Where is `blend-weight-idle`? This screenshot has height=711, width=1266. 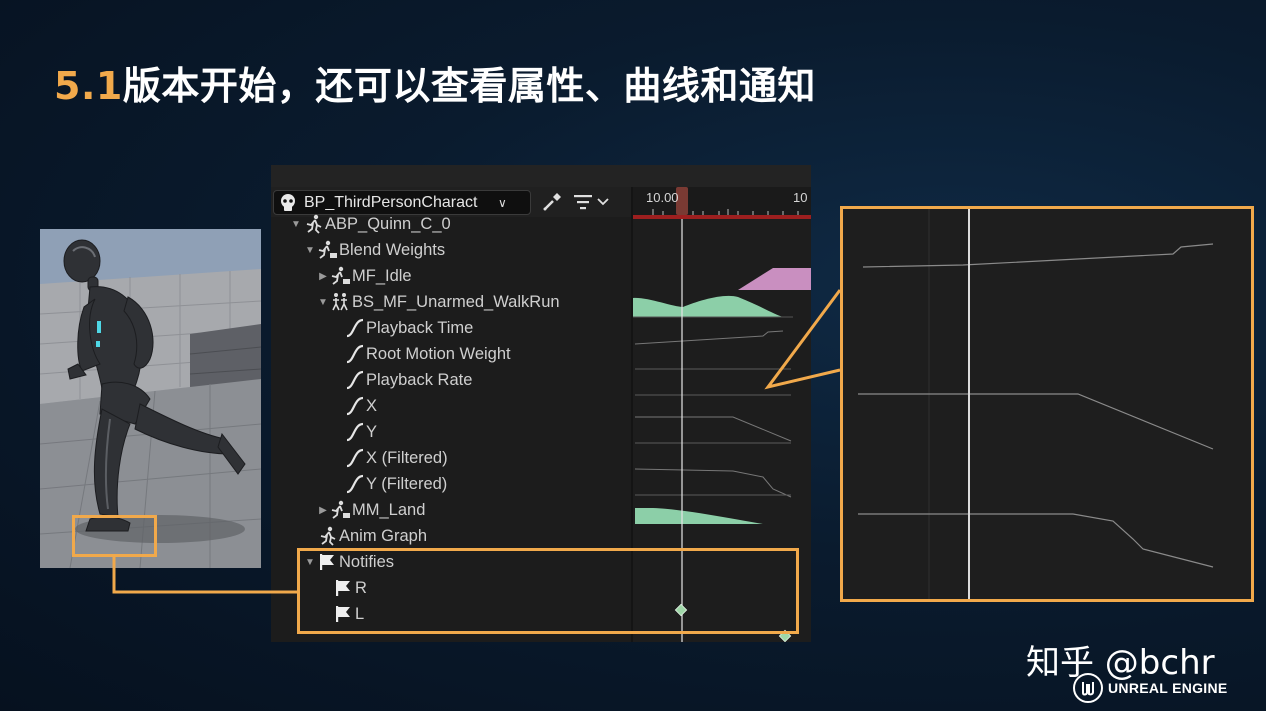
blend-weight-idle is located at coordinates (774, 279).